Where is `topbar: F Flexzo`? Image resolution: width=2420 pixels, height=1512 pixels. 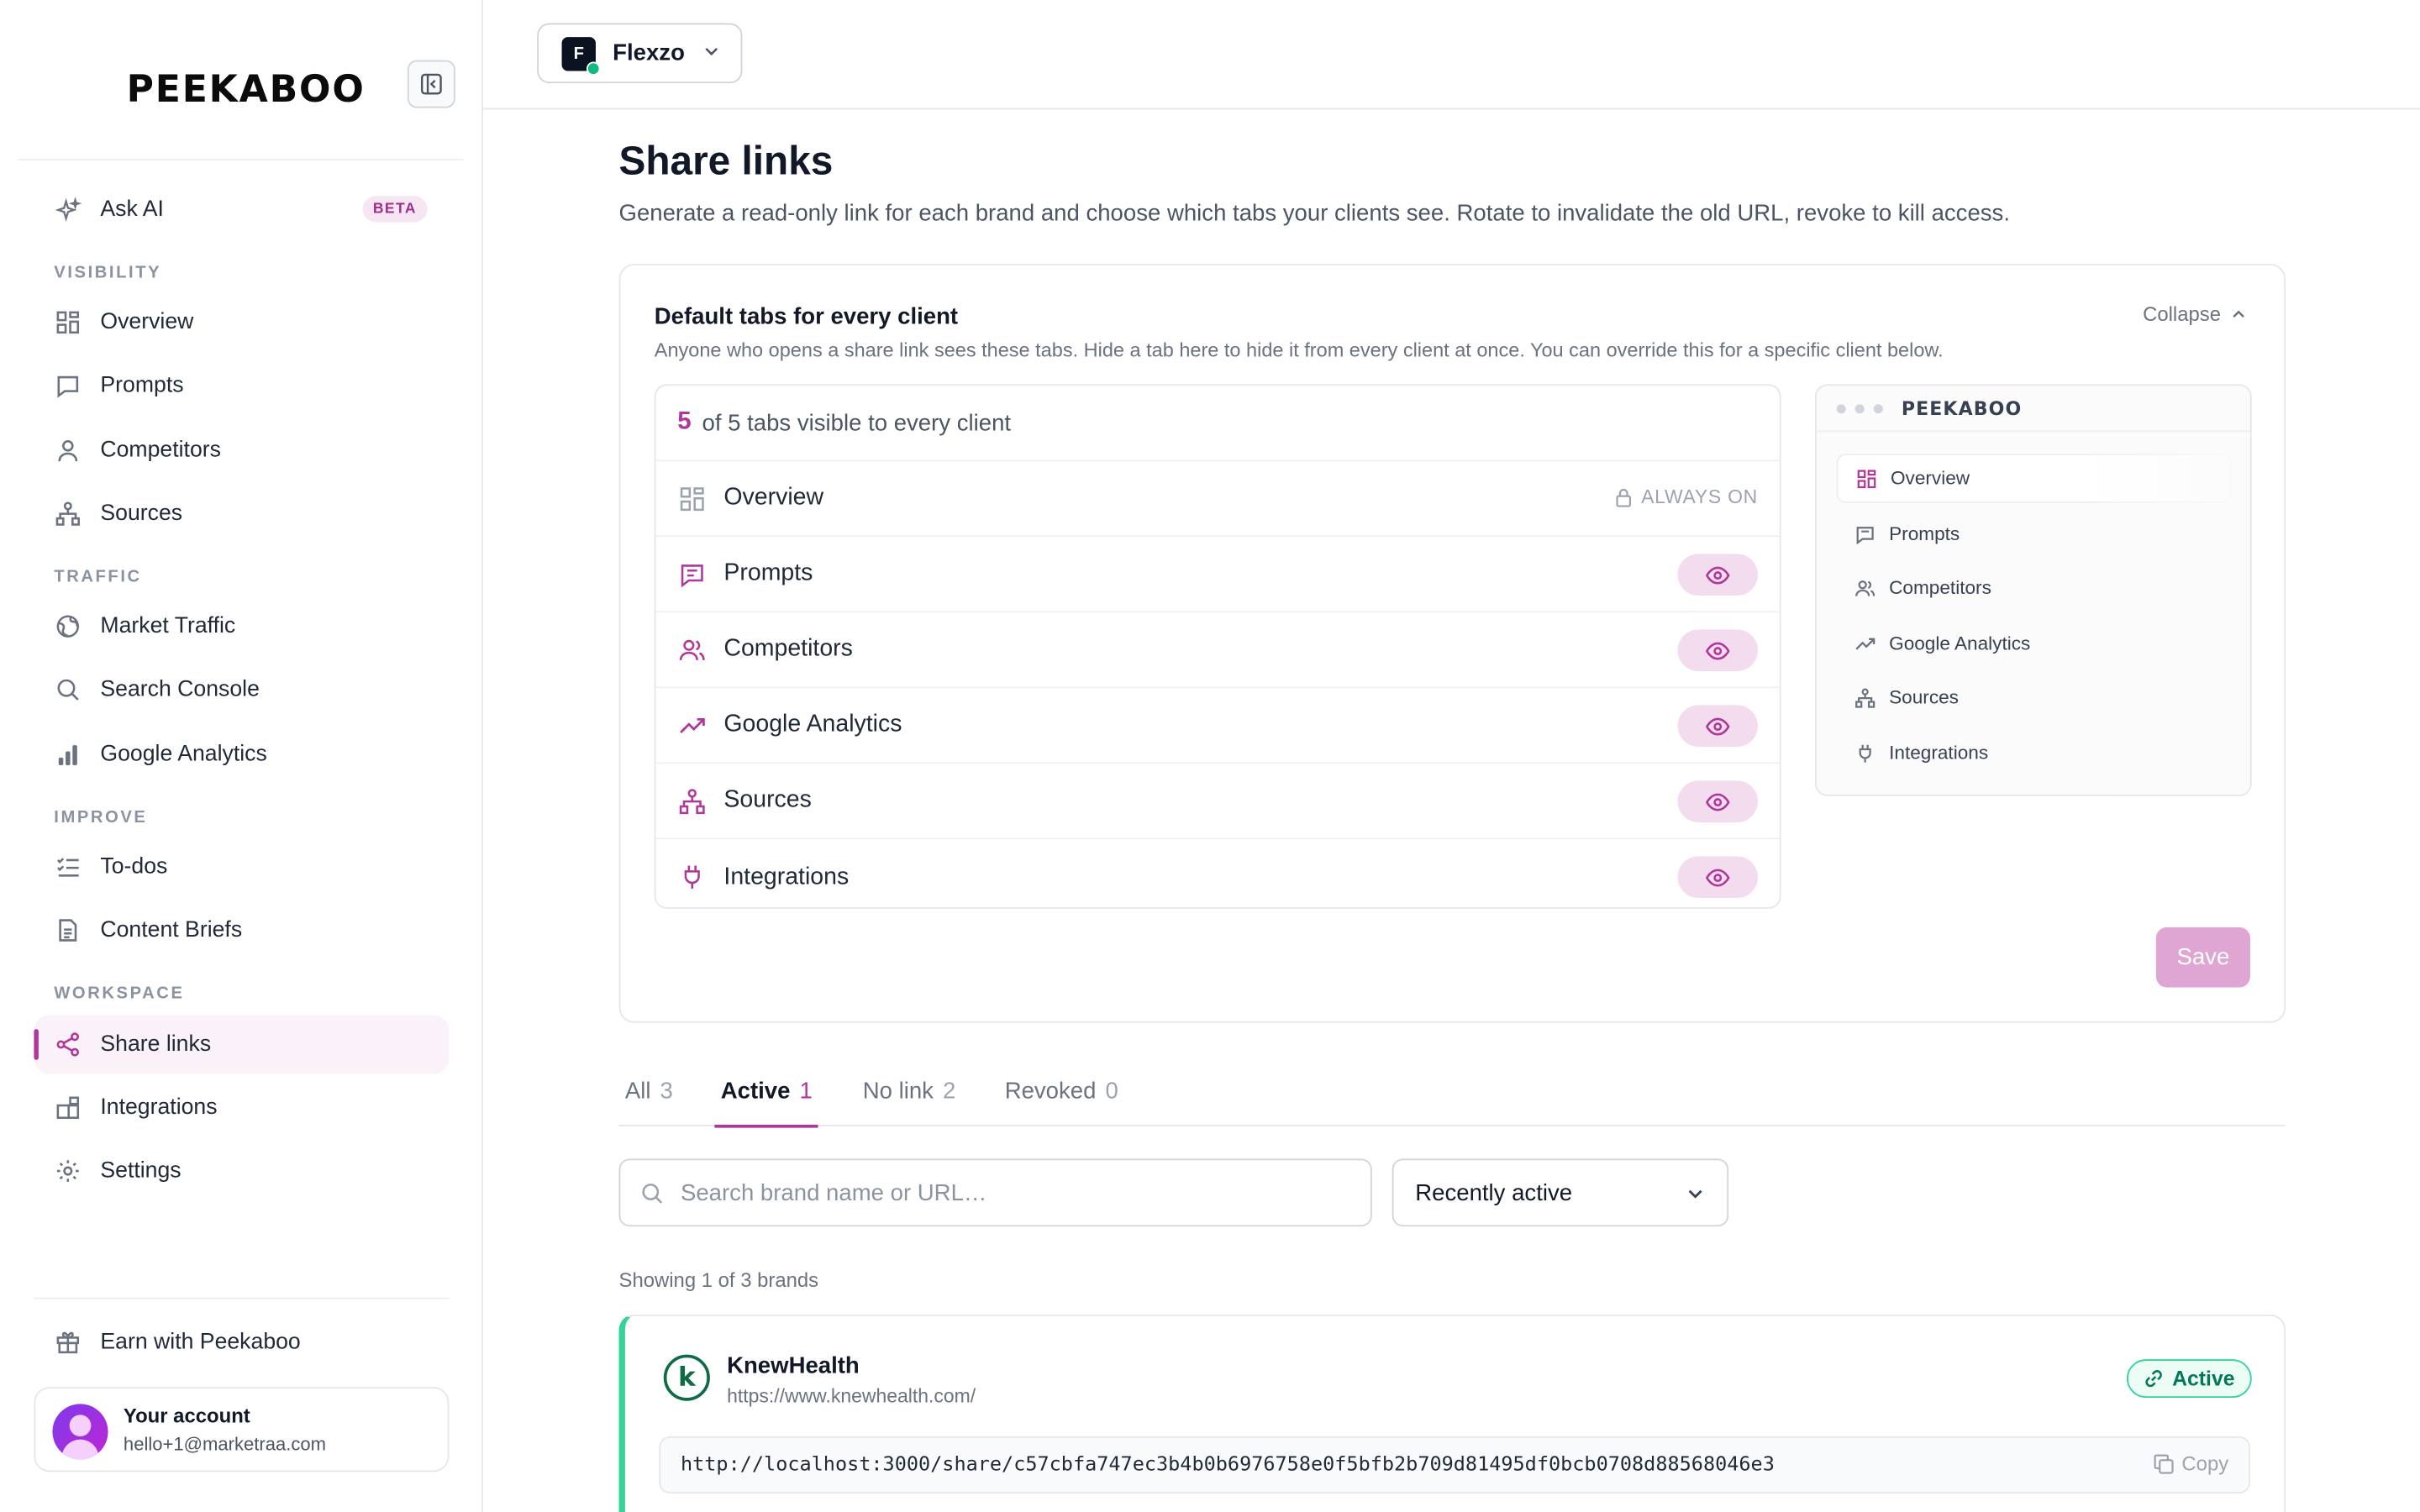 topbar: F Flexzo is located at coordinates (1451, 55).